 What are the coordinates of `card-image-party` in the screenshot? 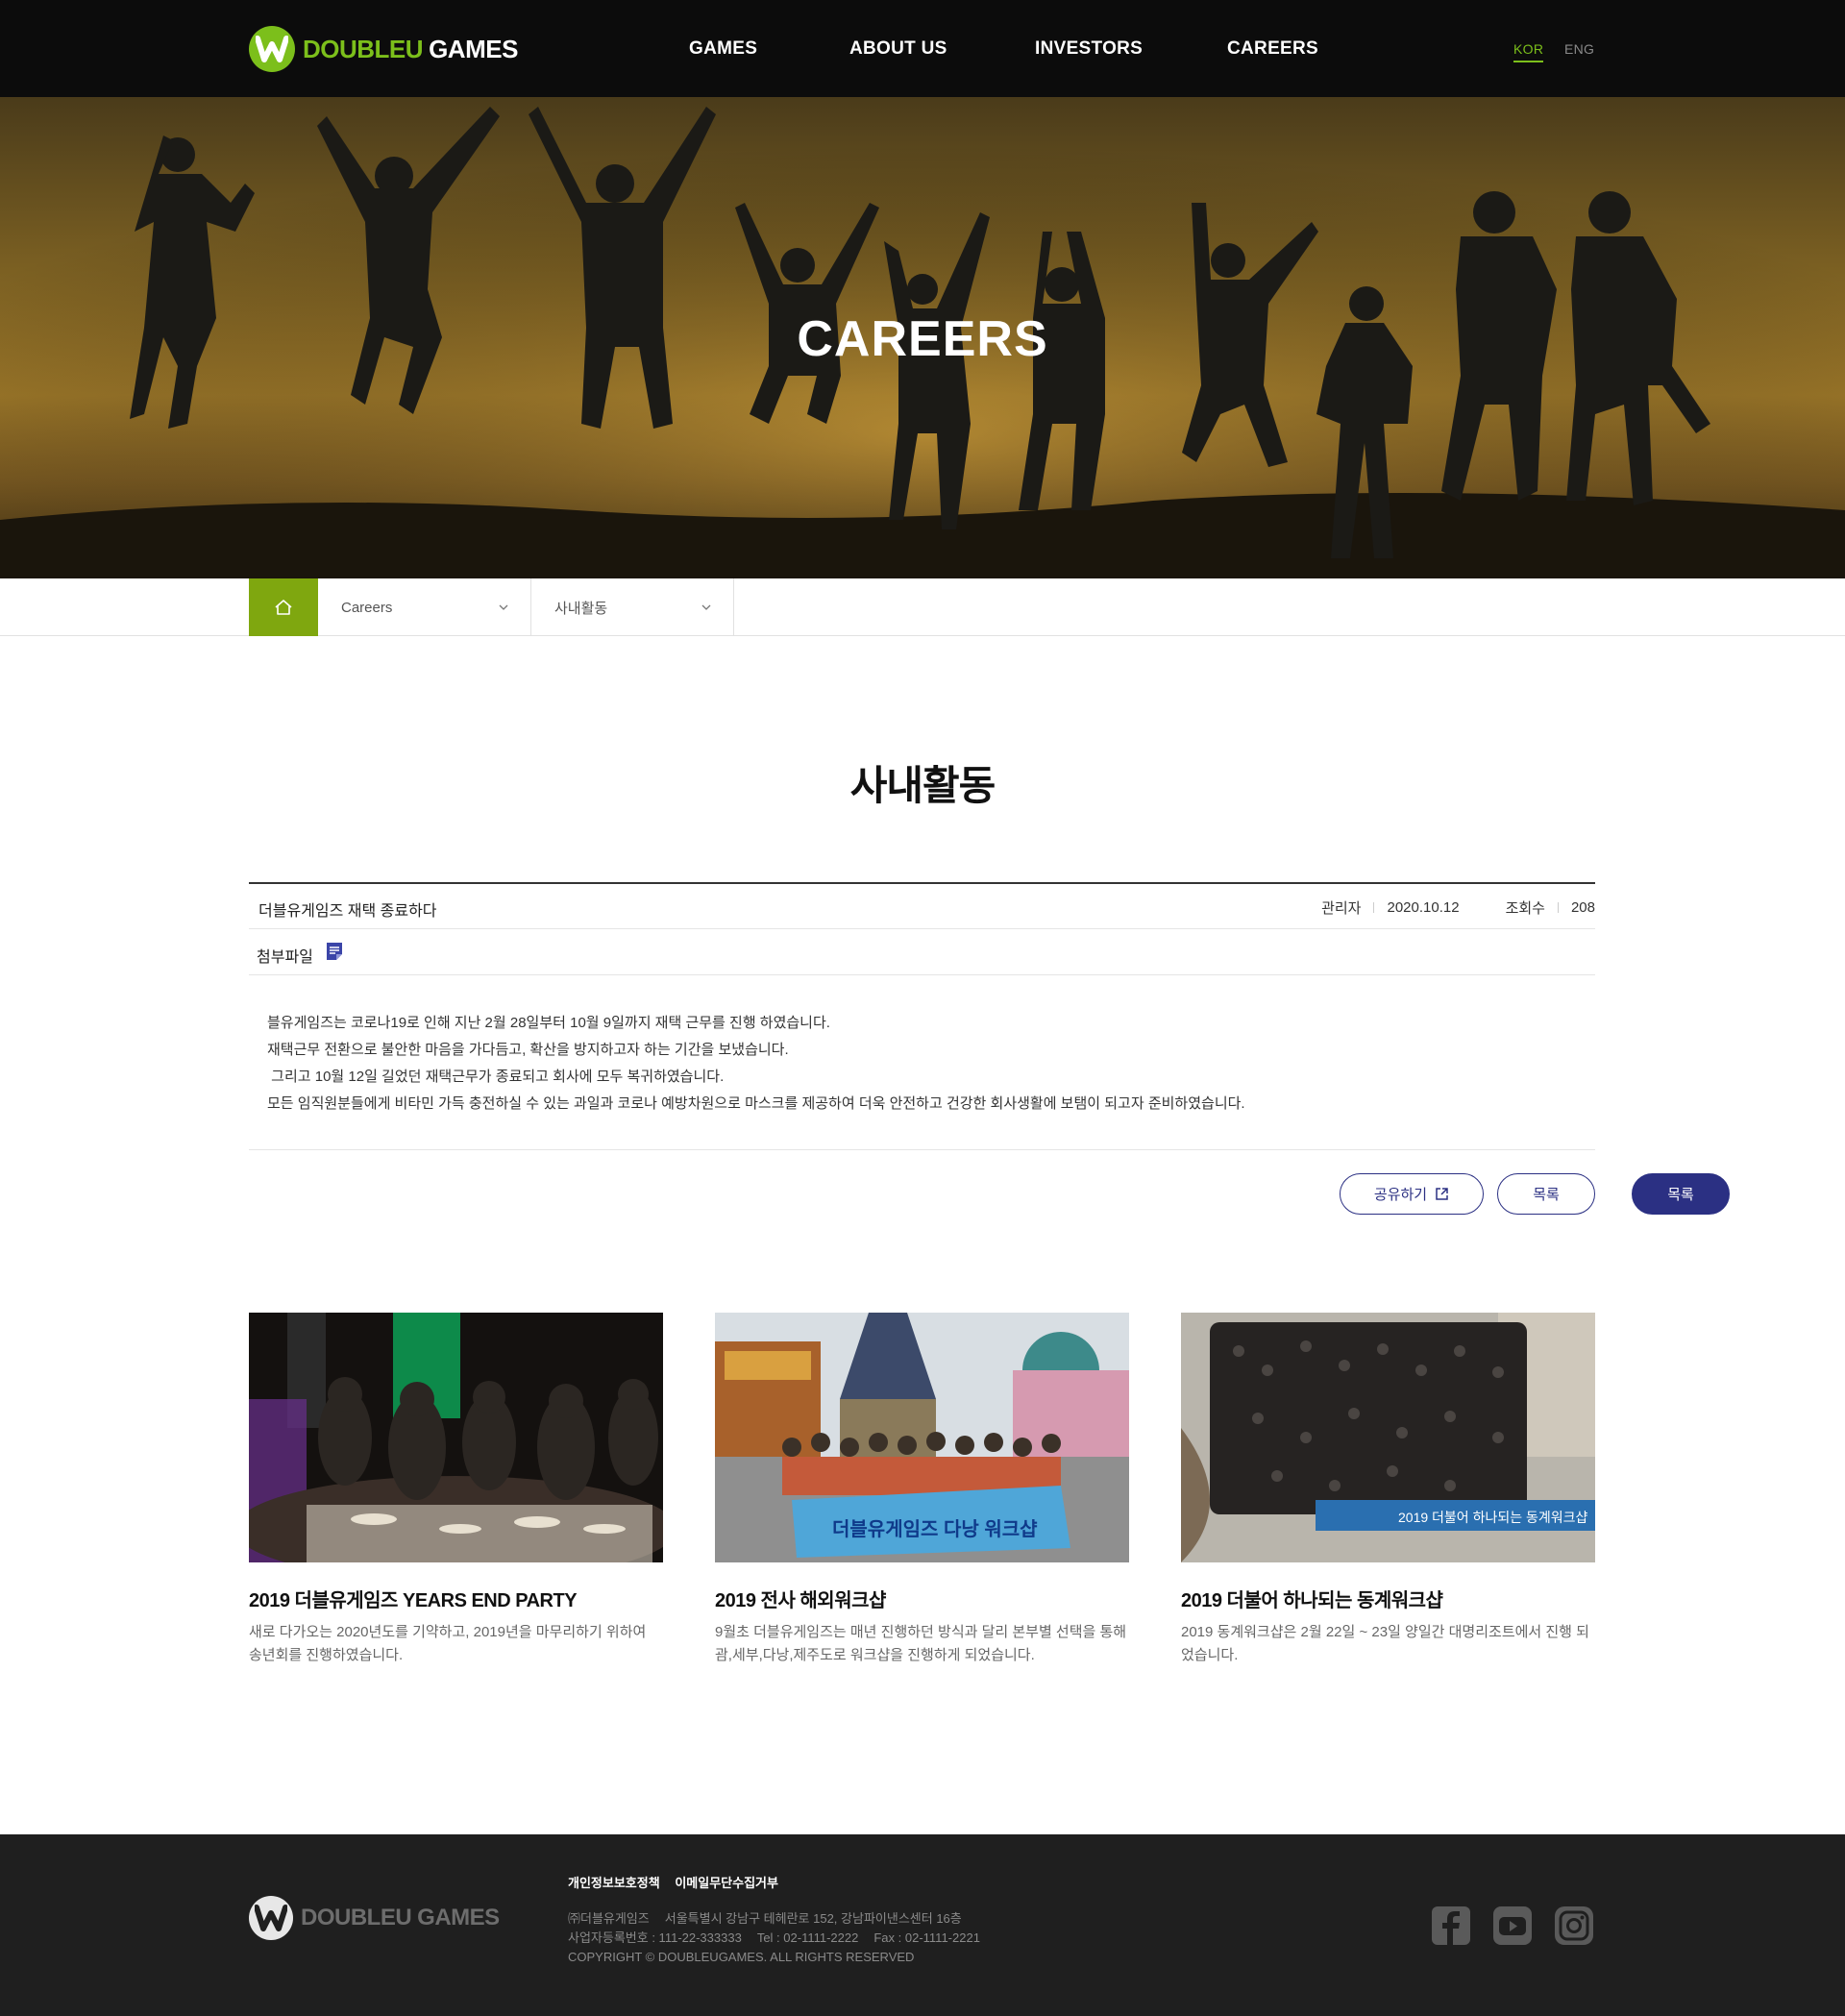 It's located at (456, 1438).